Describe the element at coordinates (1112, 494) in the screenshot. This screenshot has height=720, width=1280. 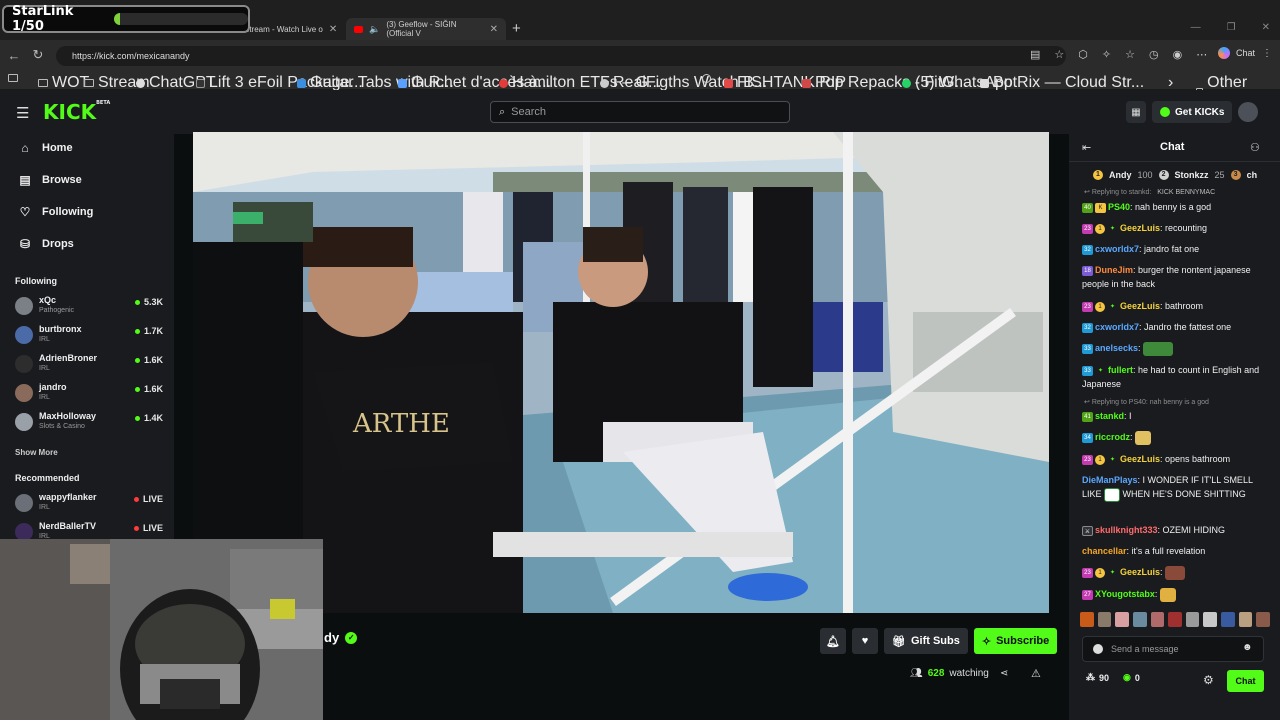
I see `seven-eleven-emote` at that location.